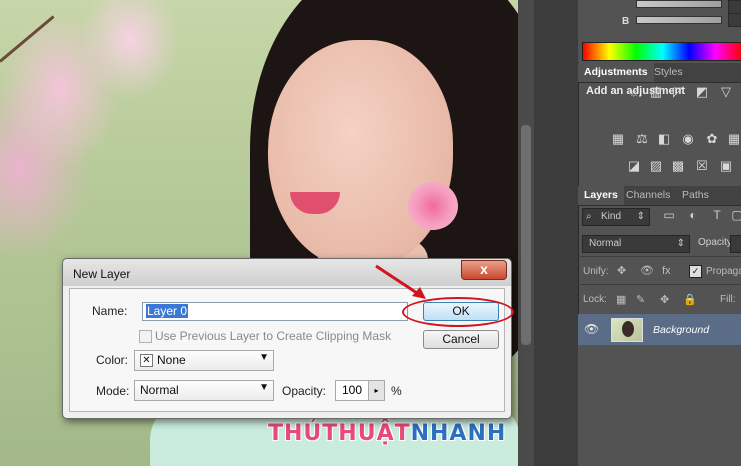 This screenshot has height=466, width=741. What do you see at coordinates (695, 195) in the screenshot?
I see `tab-paths: Paths` at bounding box center [695, 195].